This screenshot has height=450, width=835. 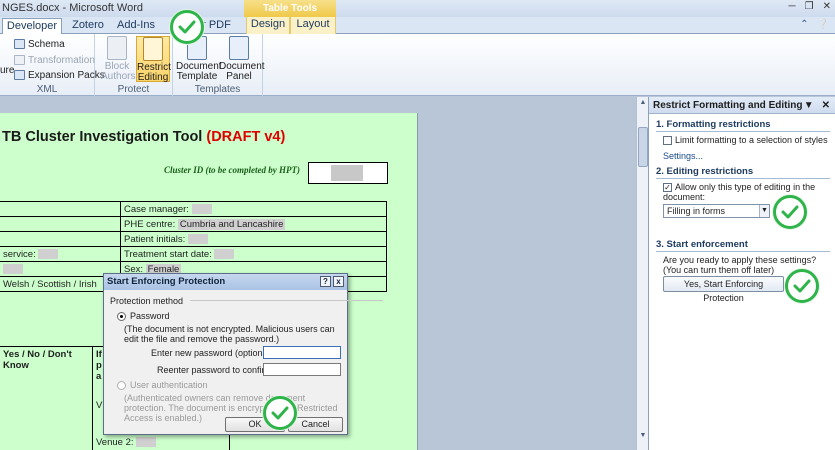 I want to click on restore-icon: ❐, so click(x=809, y=6).